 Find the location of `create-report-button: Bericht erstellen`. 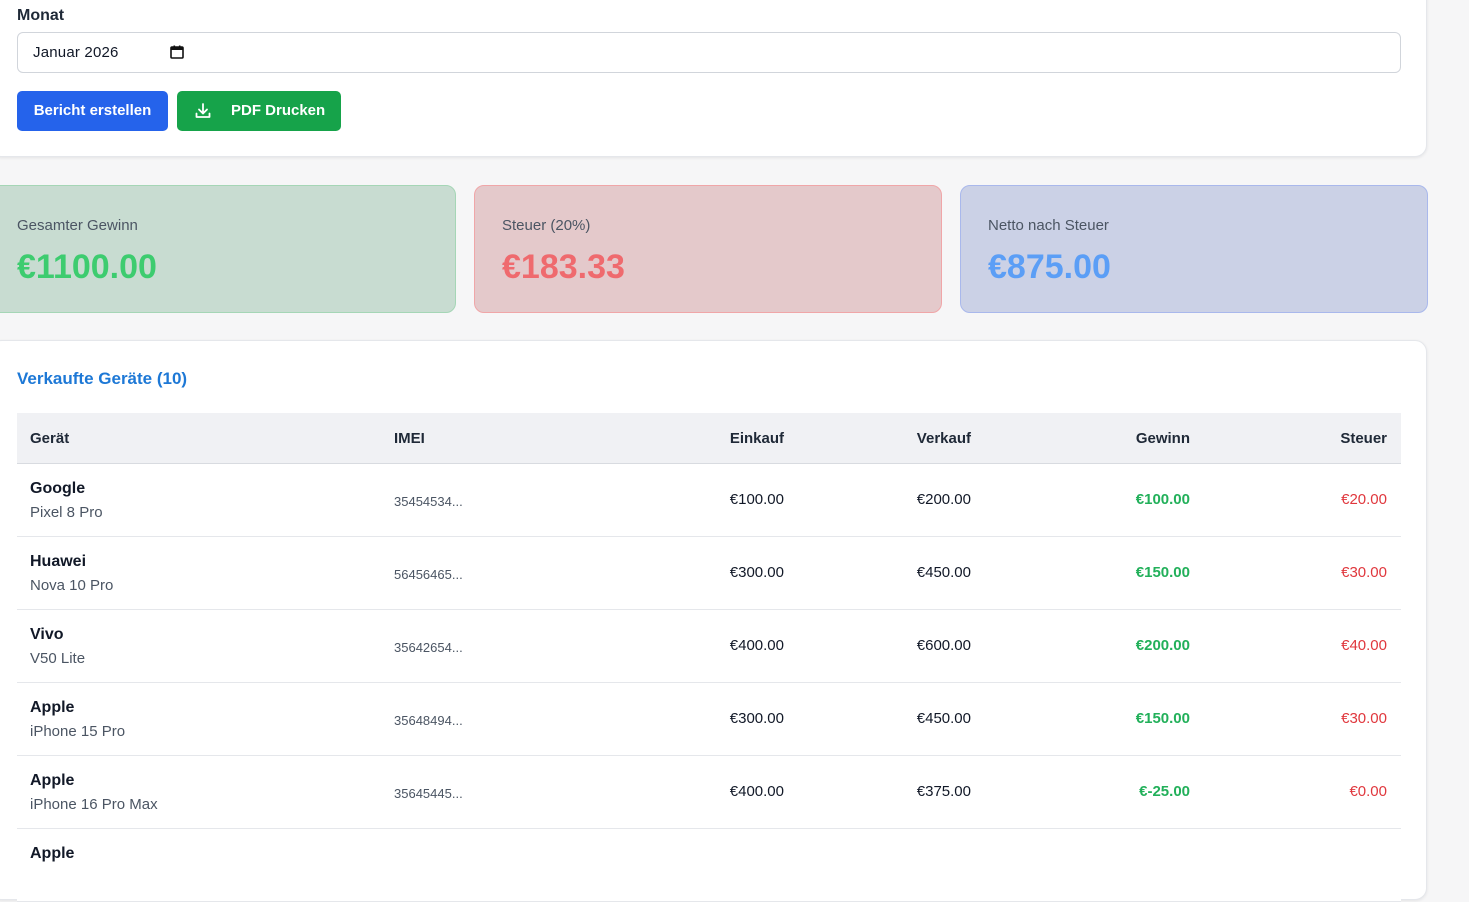

create-report-button: Bericht erstellen is located at coordinates (92, 111).